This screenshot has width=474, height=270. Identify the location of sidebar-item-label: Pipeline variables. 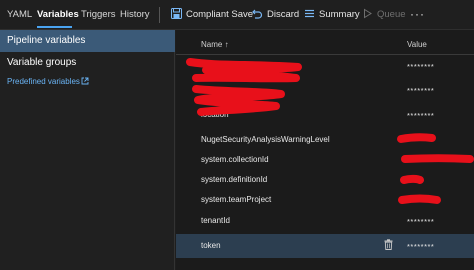
(46, 40).